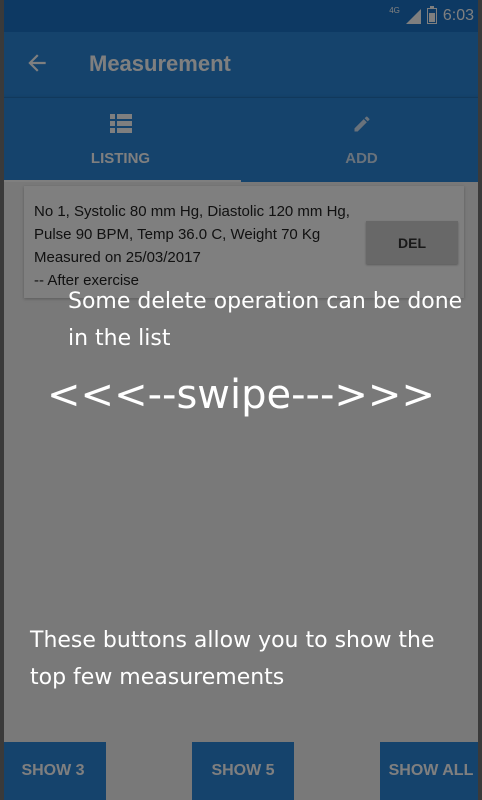  What do you see at coordinates (2, 400) in the screenshot?
I see `screen-edge-left` at bounding box center [2, 400].